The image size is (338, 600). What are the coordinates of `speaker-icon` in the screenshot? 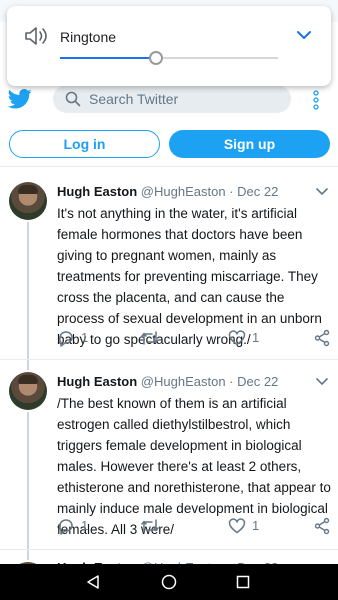 It's located at (36, 36).